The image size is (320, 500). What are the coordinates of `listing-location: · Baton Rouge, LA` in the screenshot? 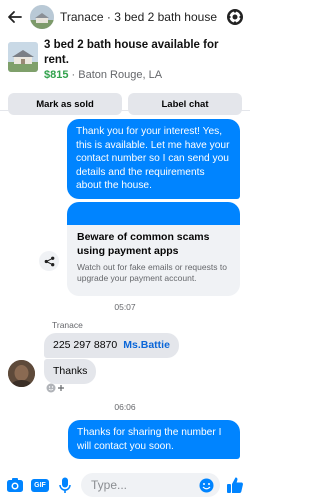 It's located at (115, 75).